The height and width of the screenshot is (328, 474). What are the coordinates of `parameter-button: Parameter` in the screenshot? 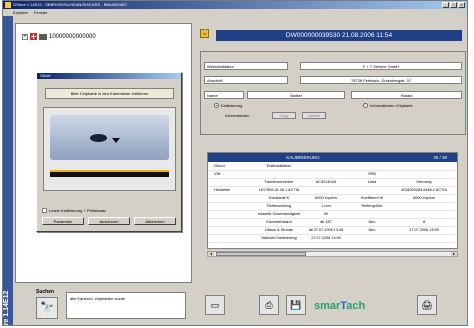 It's located at (63, 221).